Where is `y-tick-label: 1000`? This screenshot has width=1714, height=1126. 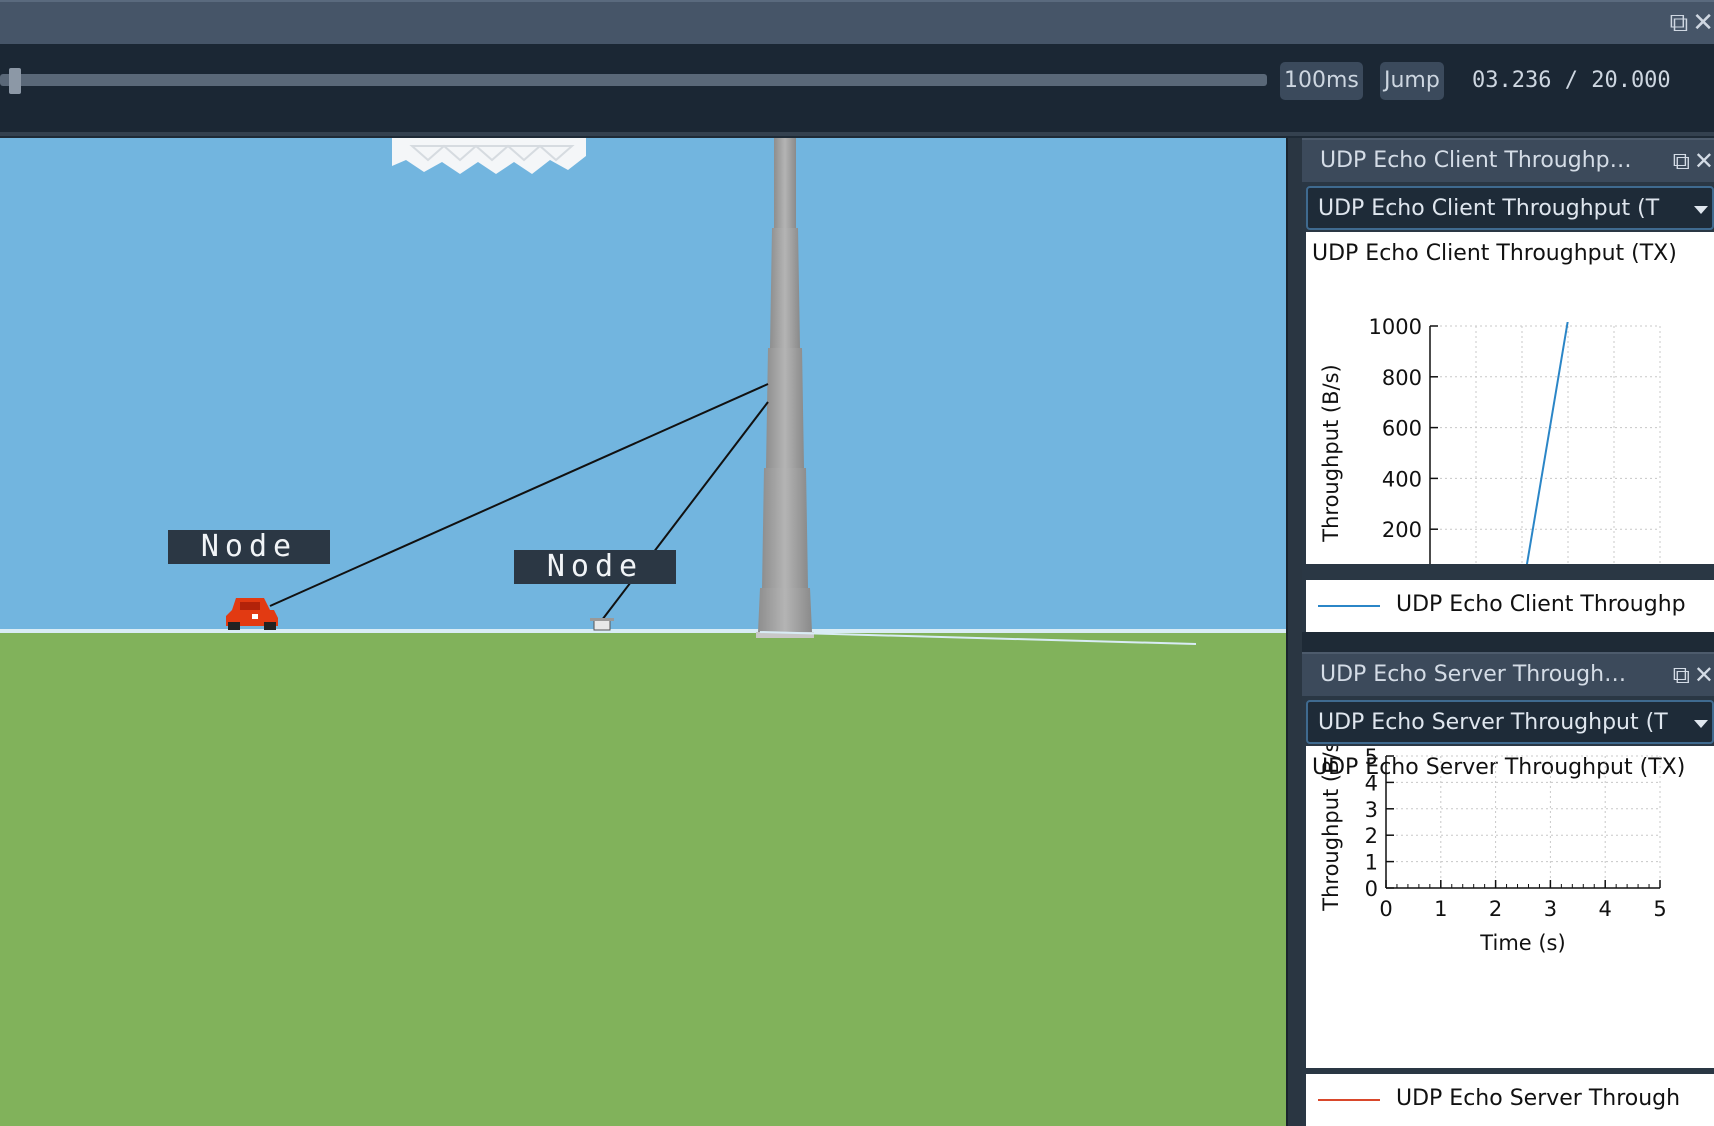
y-tick-label: 1000 is located at coordinates (1395, 327).